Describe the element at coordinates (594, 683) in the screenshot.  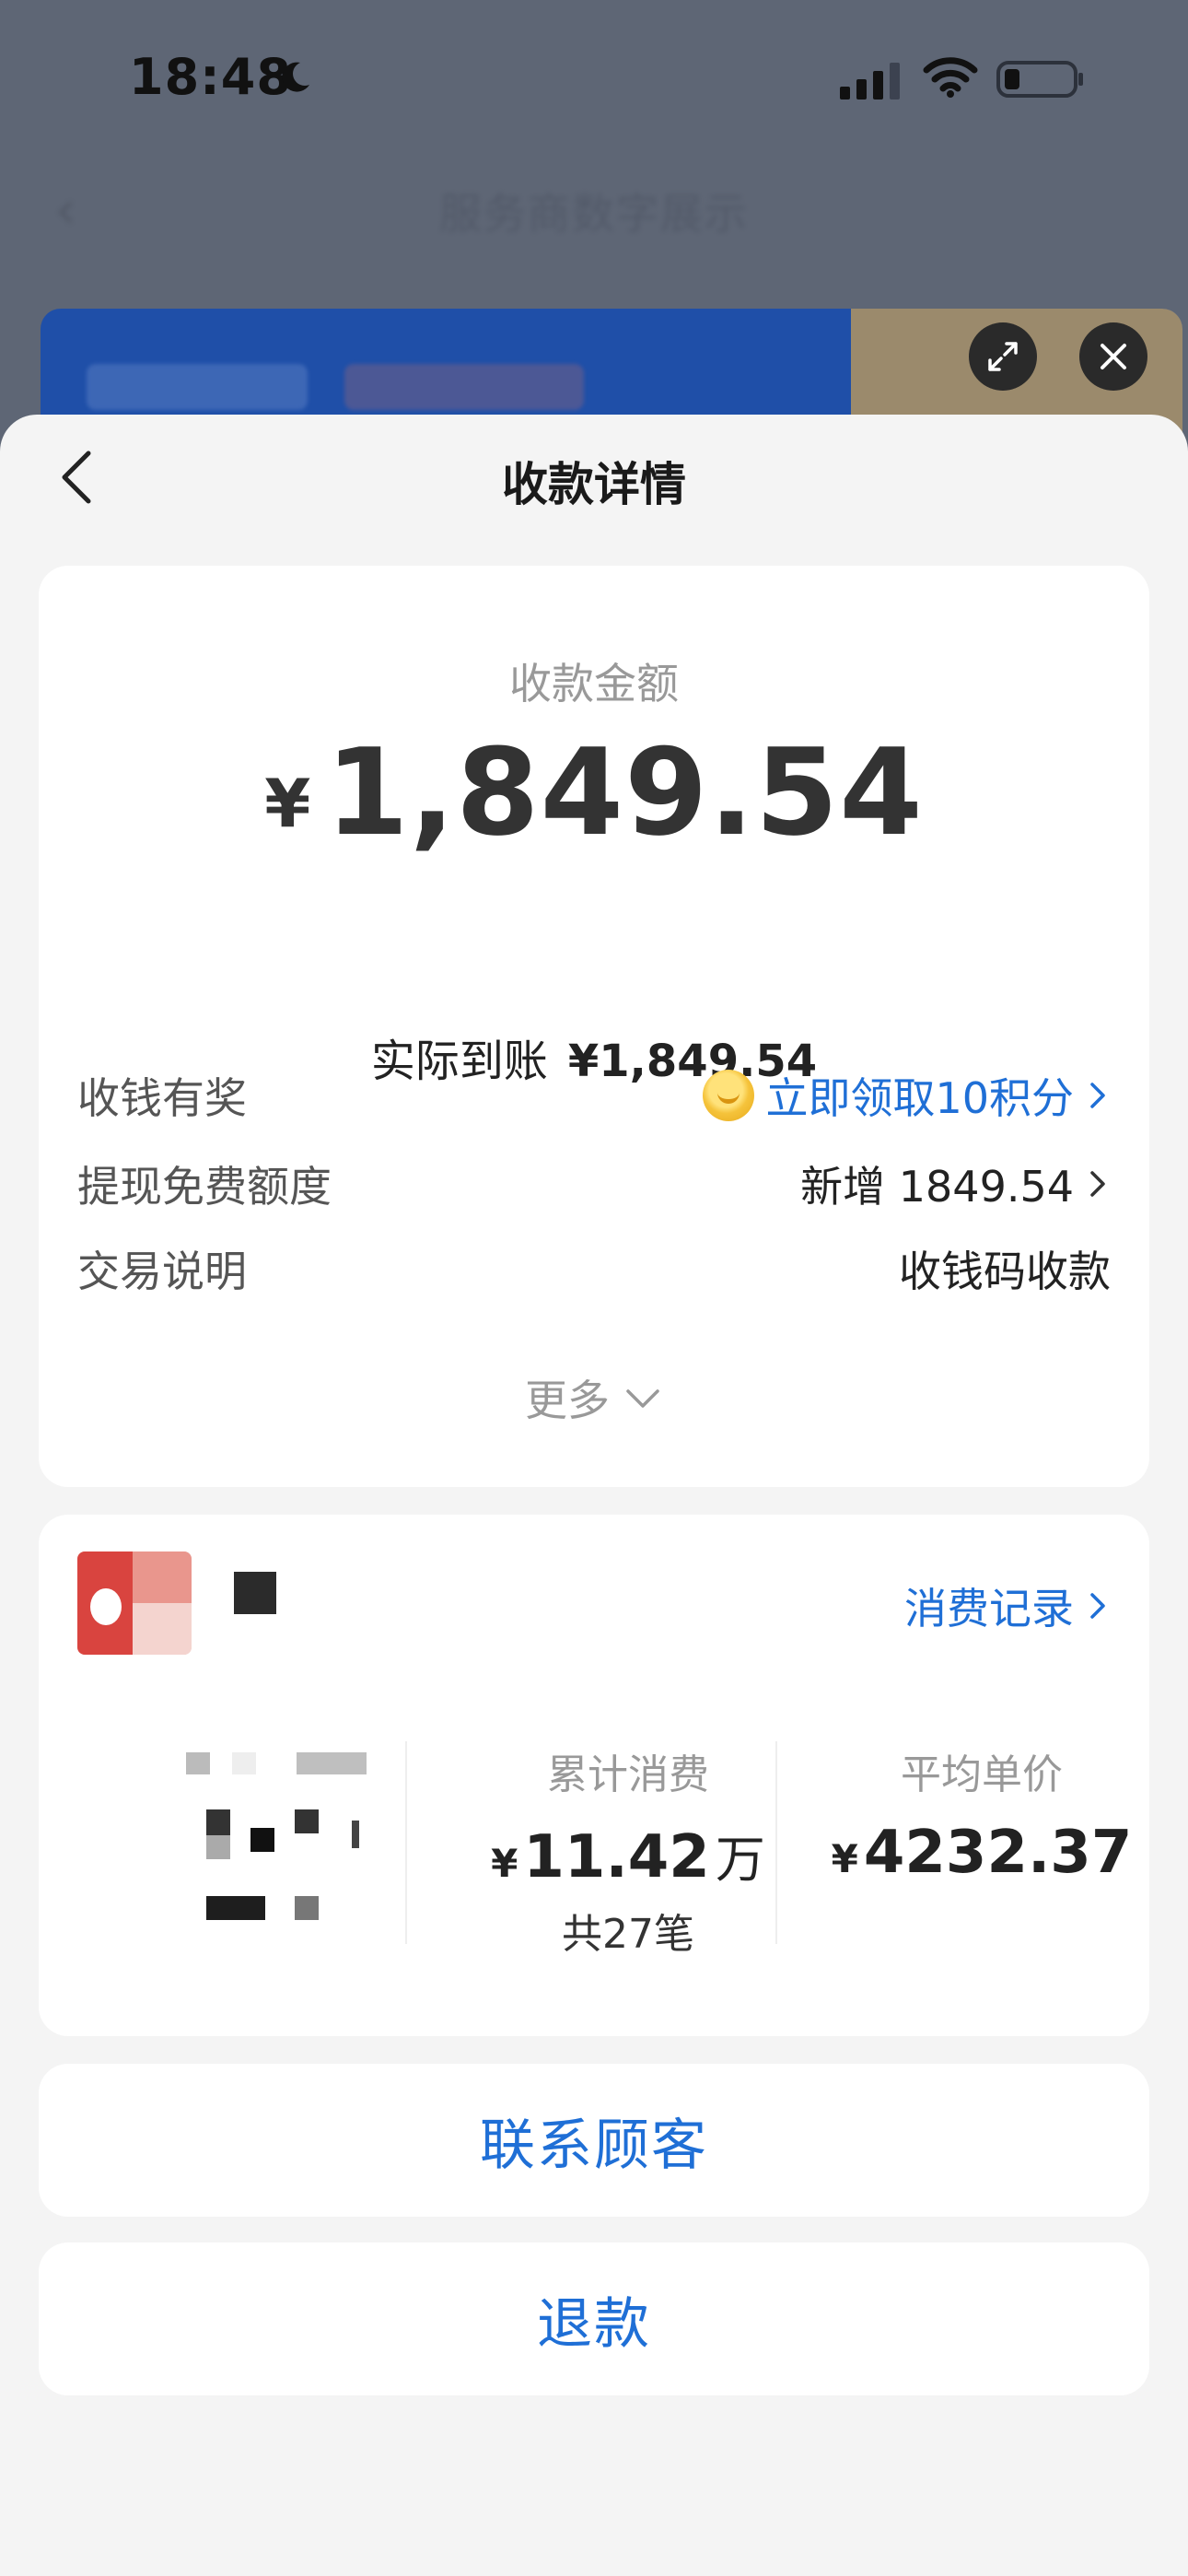
I see `amount-label: 收款金额` at that location.